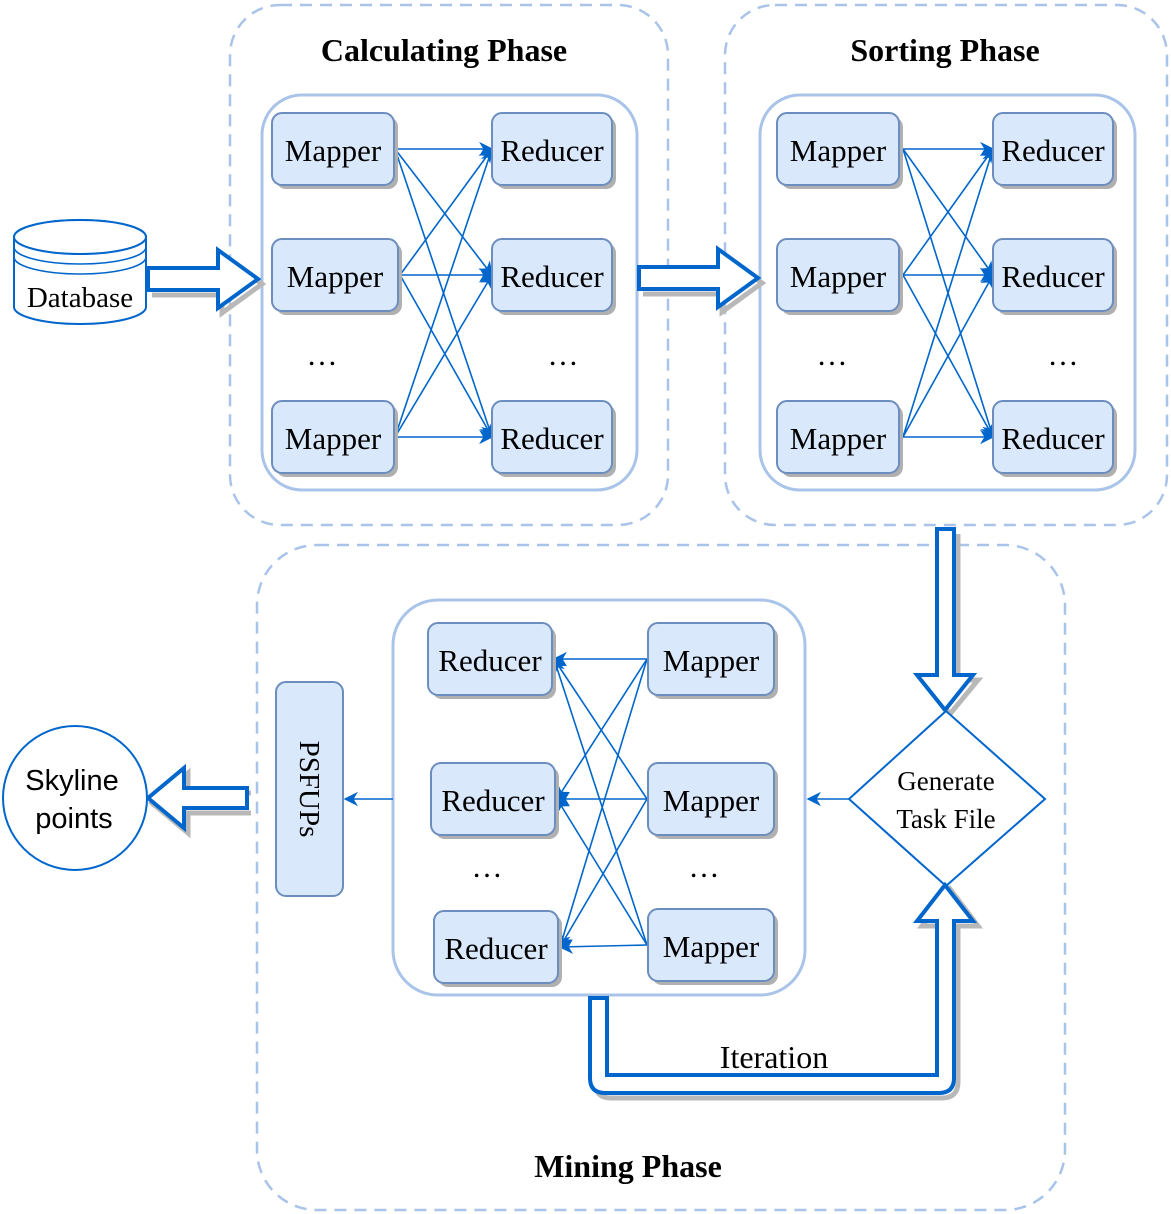 The width and height of the screenshot is (1171, 1214). I want to click on decision-diamond-icon, so click(947, 798).